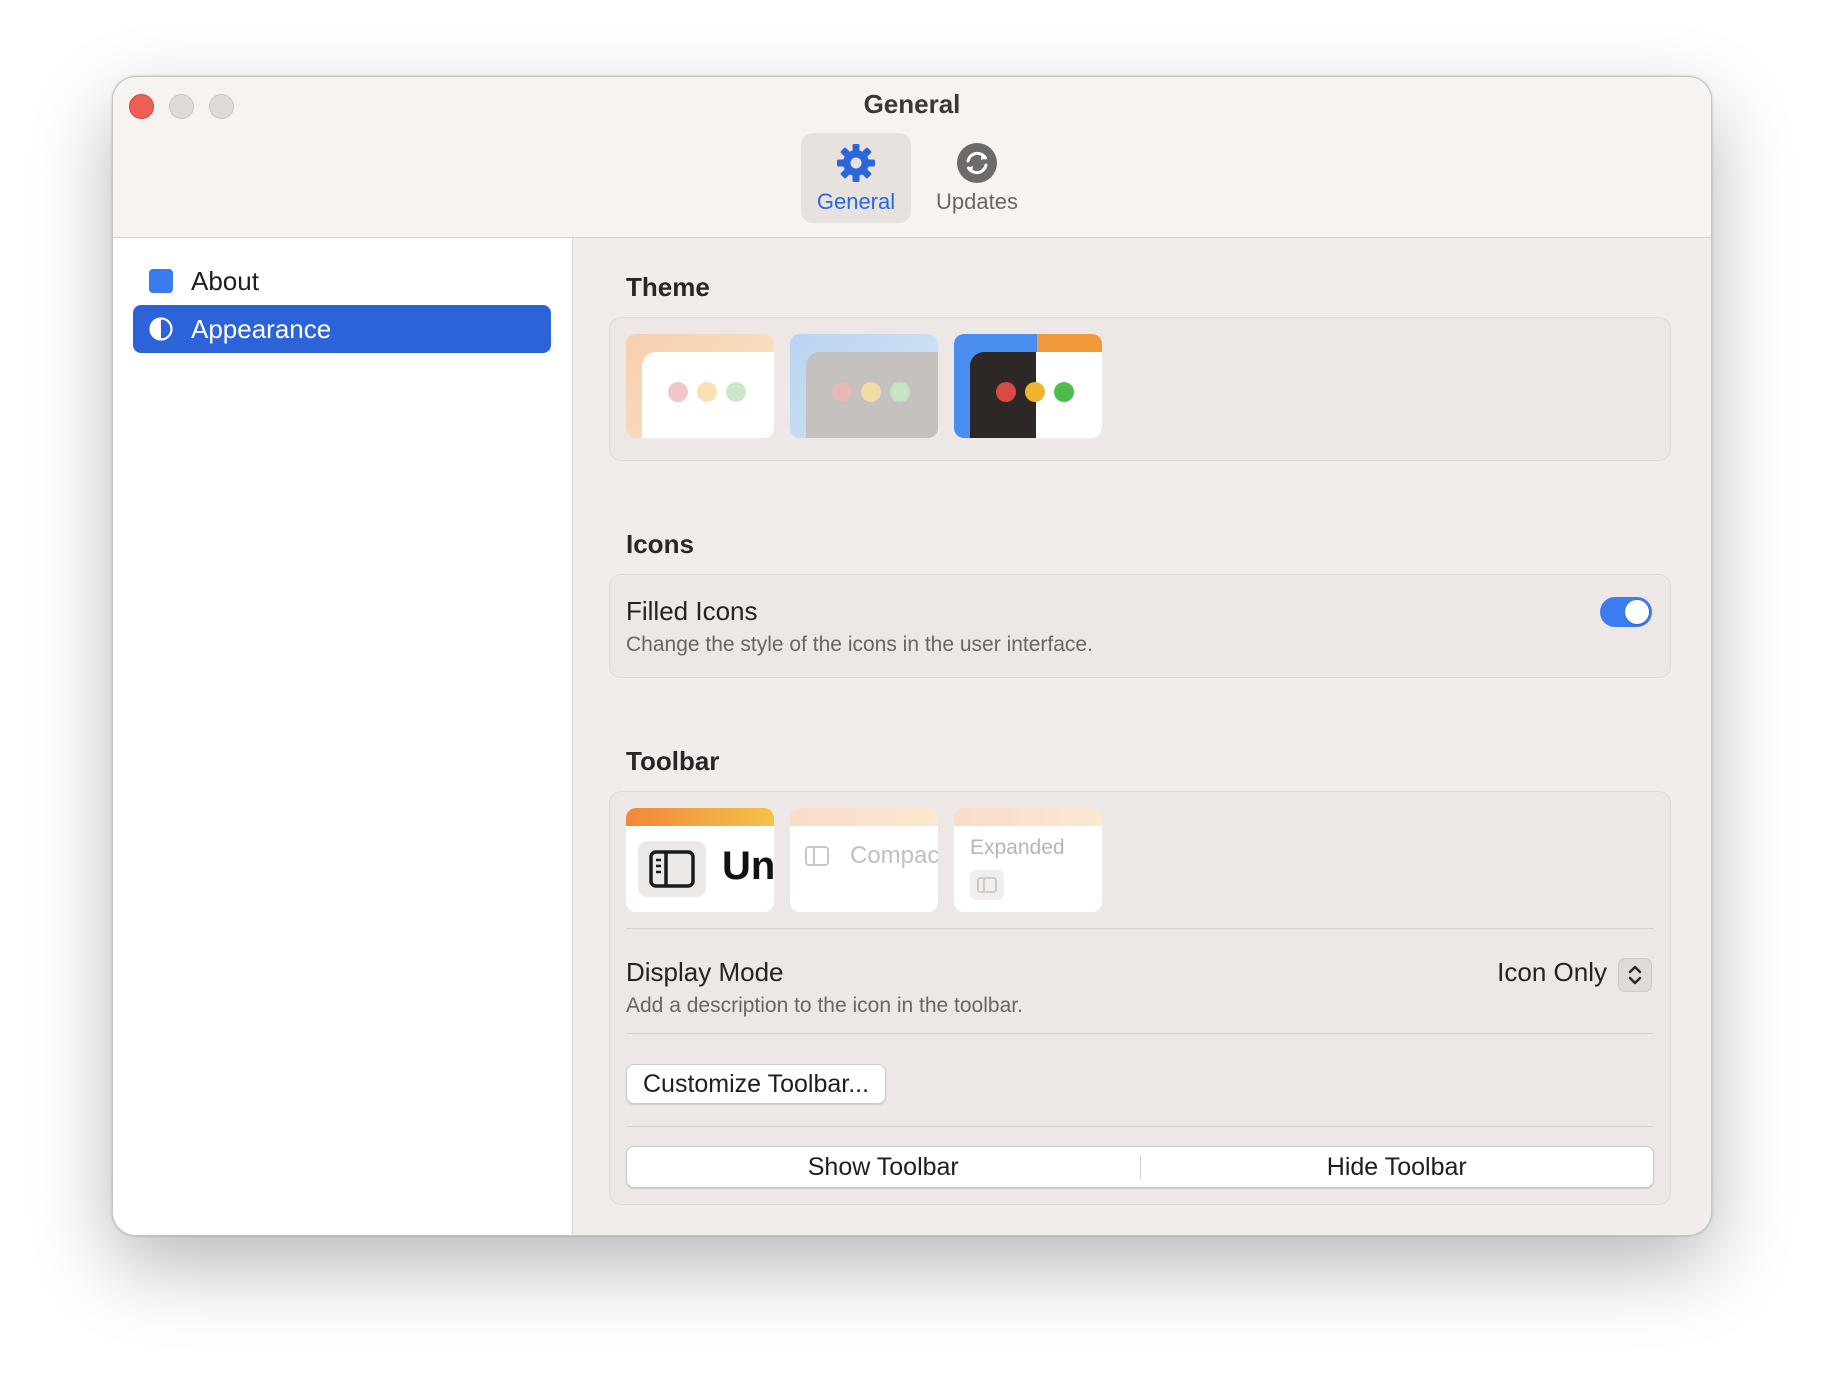 The image size is (1824, 1384). Describe the element at coordinates (977, 163) in the screenshot. I see `refresh-icon` at that location.